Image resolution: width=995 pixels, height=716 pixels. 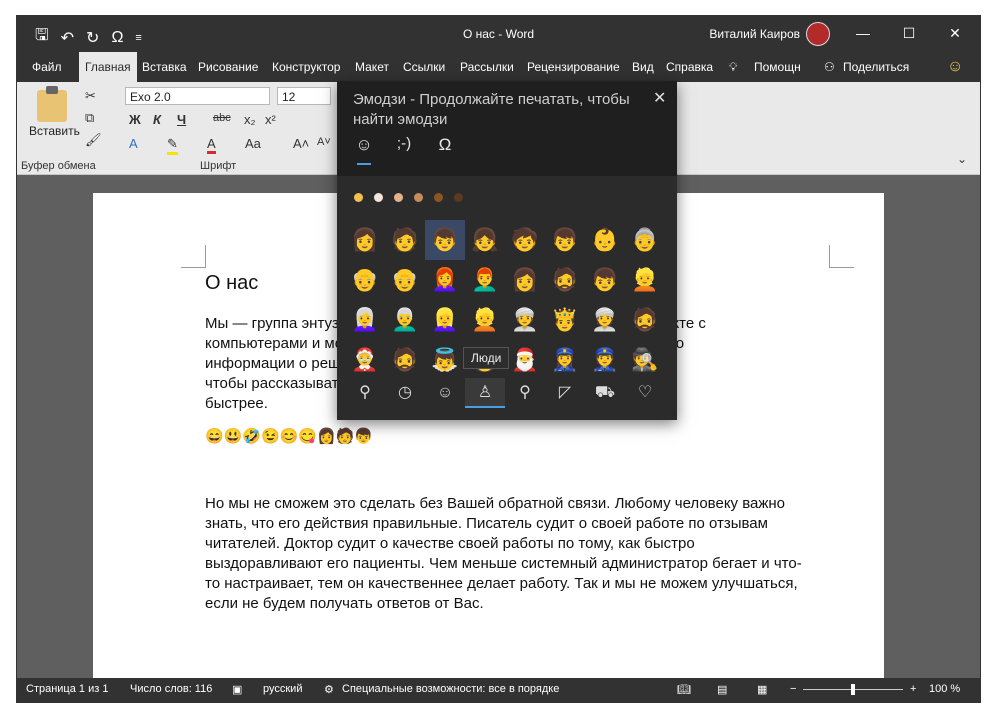 What do you see at coordinates (197, 96) in the screenshot?
I see `font-name-select: Exo 2.0` at bounding box center [197, 96].